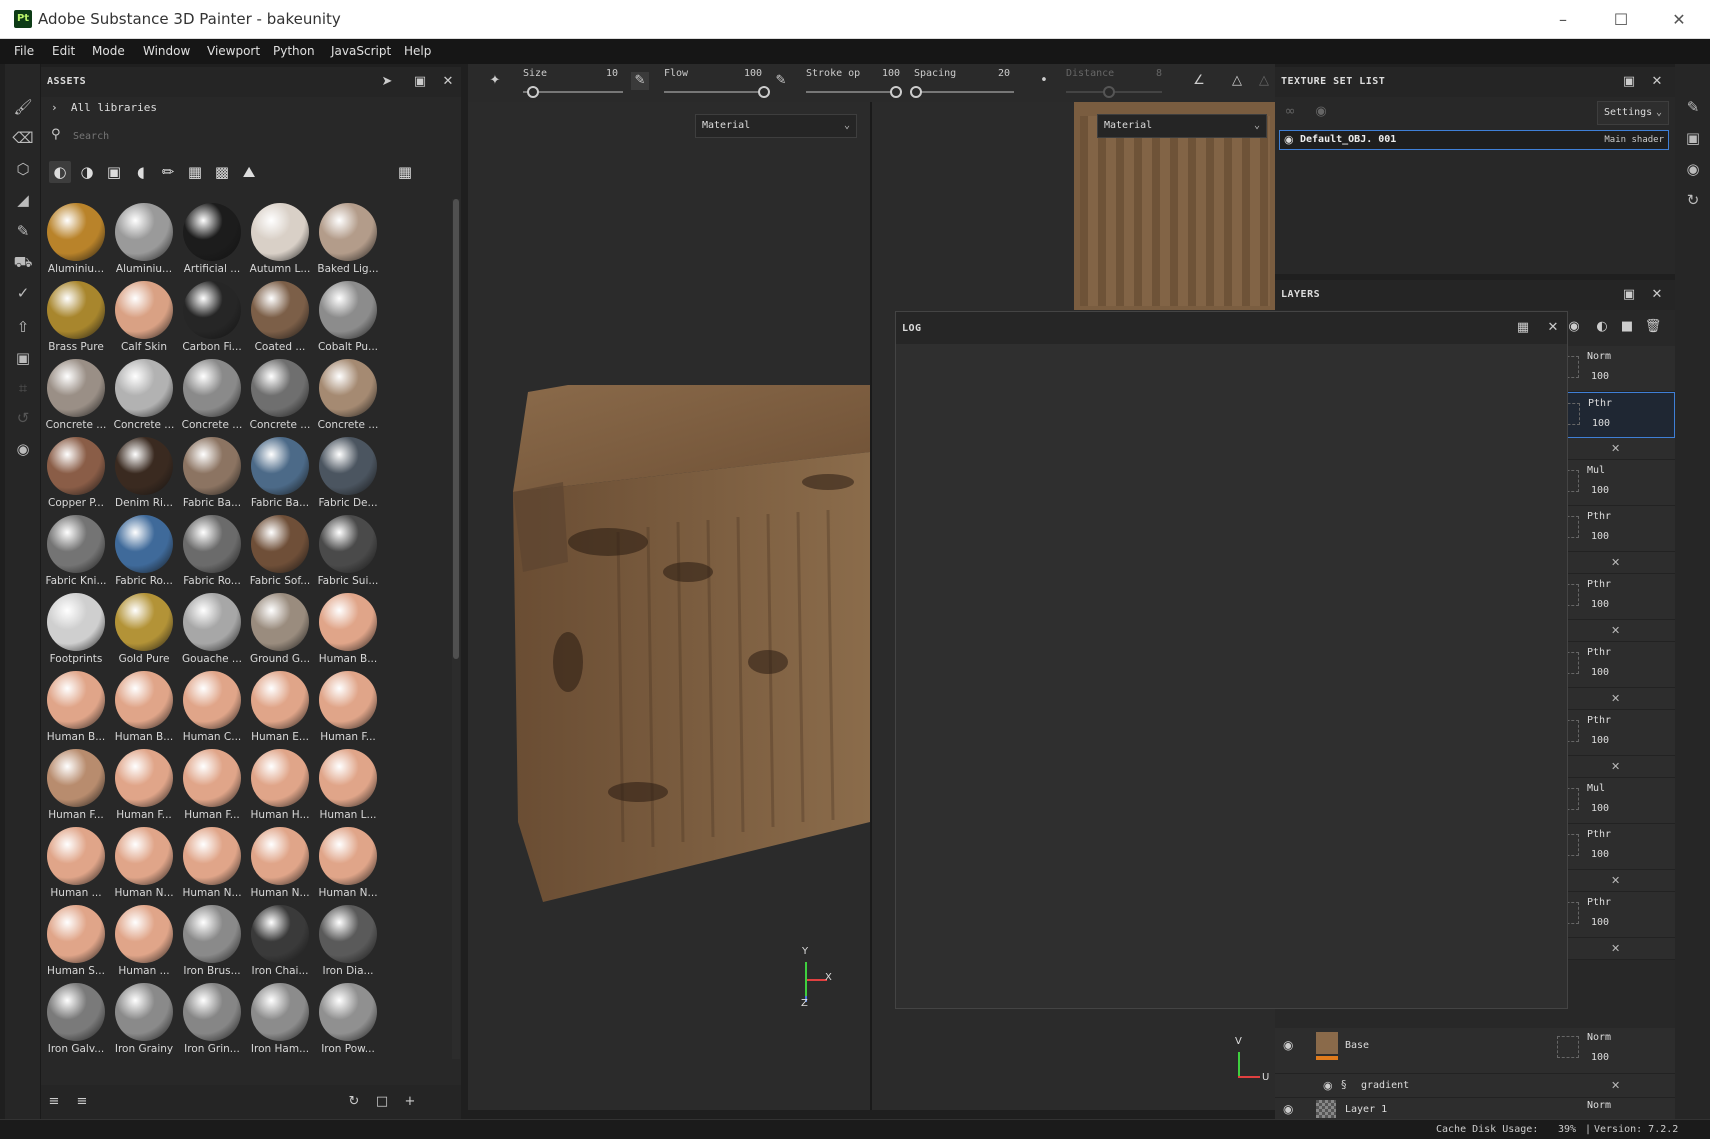 Image resolution: width=1710 pixels, height=1139 pixels. I want to click on stroke-opacity-slider, so click(851, 92).